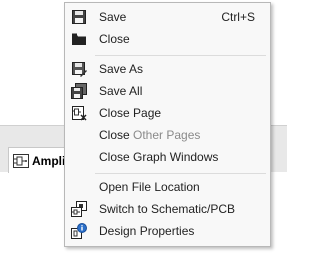  What do you see at coordinates (79, 39) in the screenshot?
I see `close-folder-icon` at bounding box center [79, 39].